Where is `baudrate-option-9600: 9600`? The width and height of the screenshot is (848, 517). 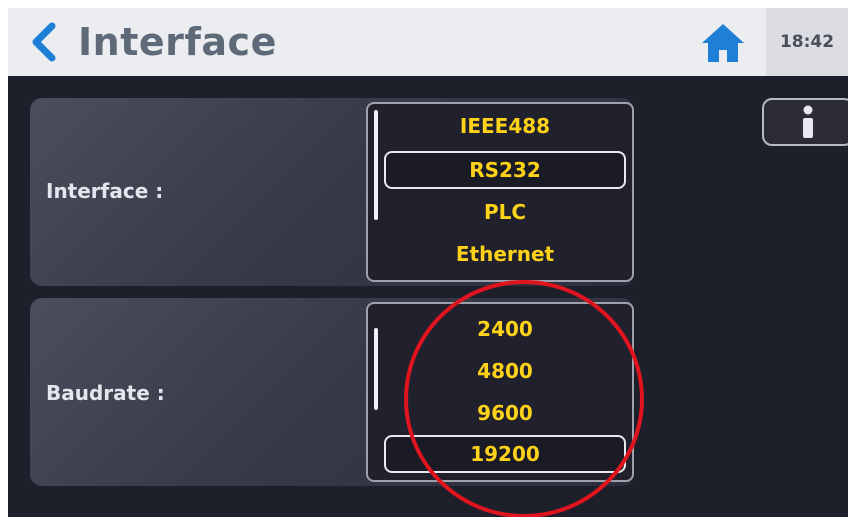
baudrate-option-9600: 9600 is located at coordinates (505, 413).